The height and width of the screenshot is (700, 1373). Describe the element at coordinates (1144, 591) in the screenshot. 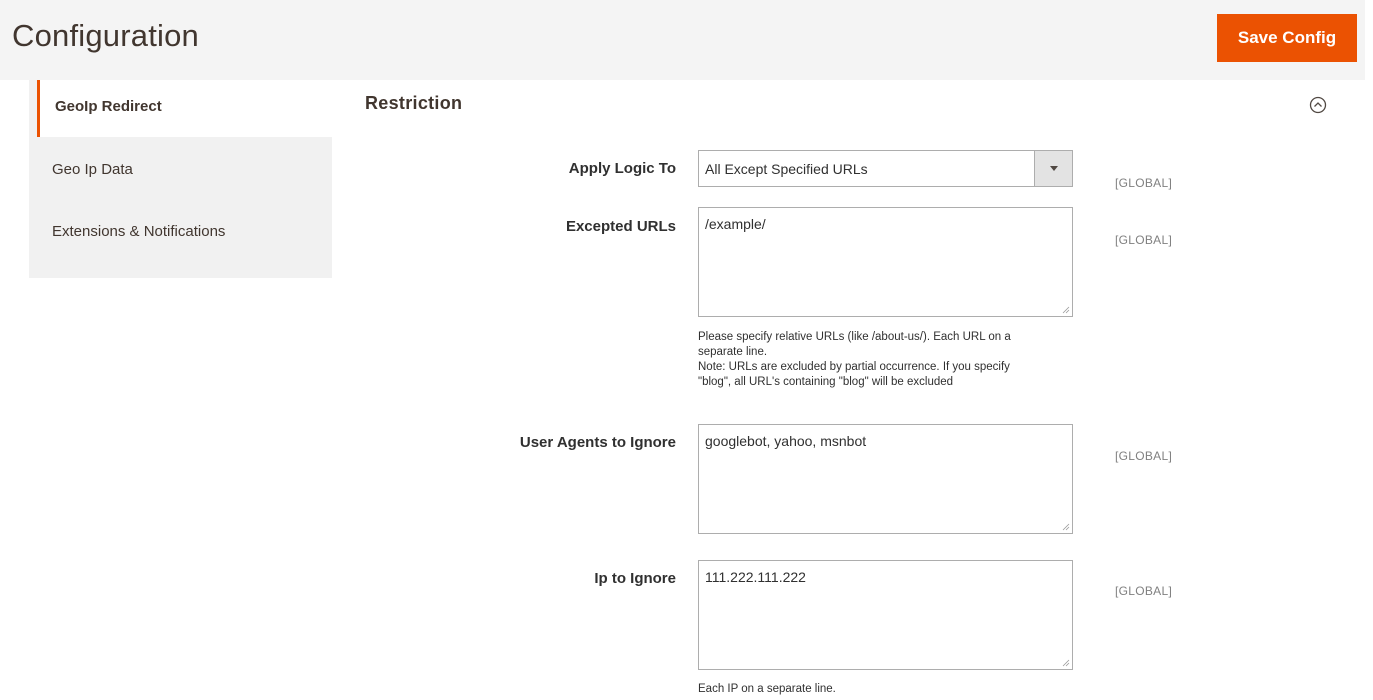

I see `ip-ignore-scope: [GLOBAL]` at that location.